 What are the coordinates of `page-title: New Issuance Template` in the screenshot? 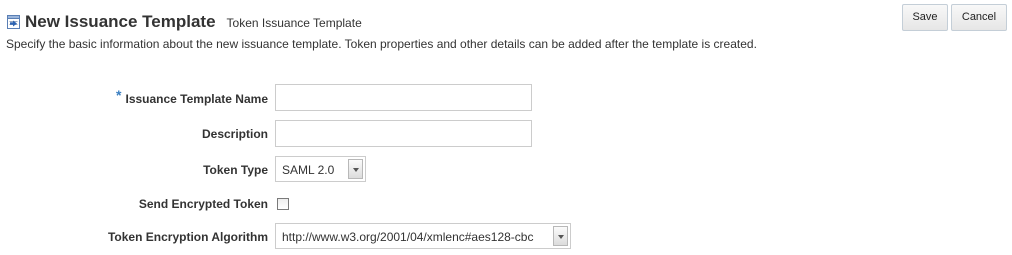 It's located at (120, 21).